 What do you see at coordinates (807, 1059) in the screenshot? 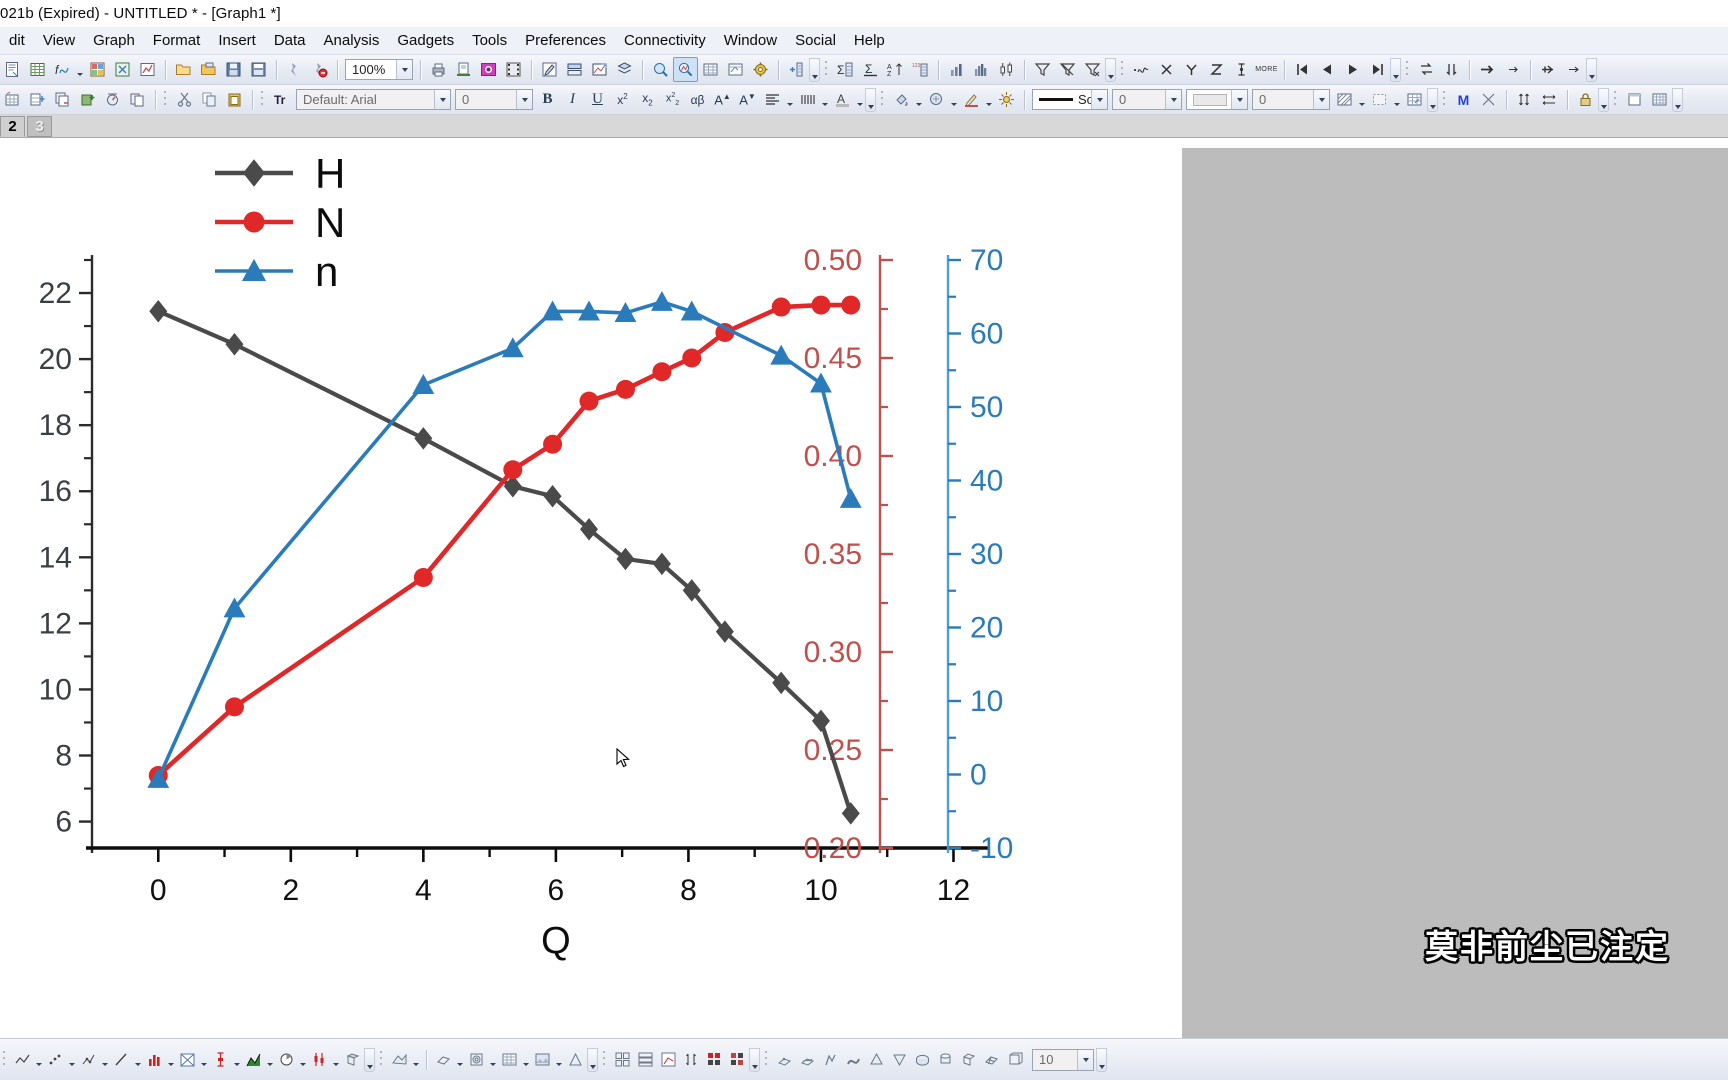
I see `3d-trajectory-icon` at bounding box center [807, 1059].